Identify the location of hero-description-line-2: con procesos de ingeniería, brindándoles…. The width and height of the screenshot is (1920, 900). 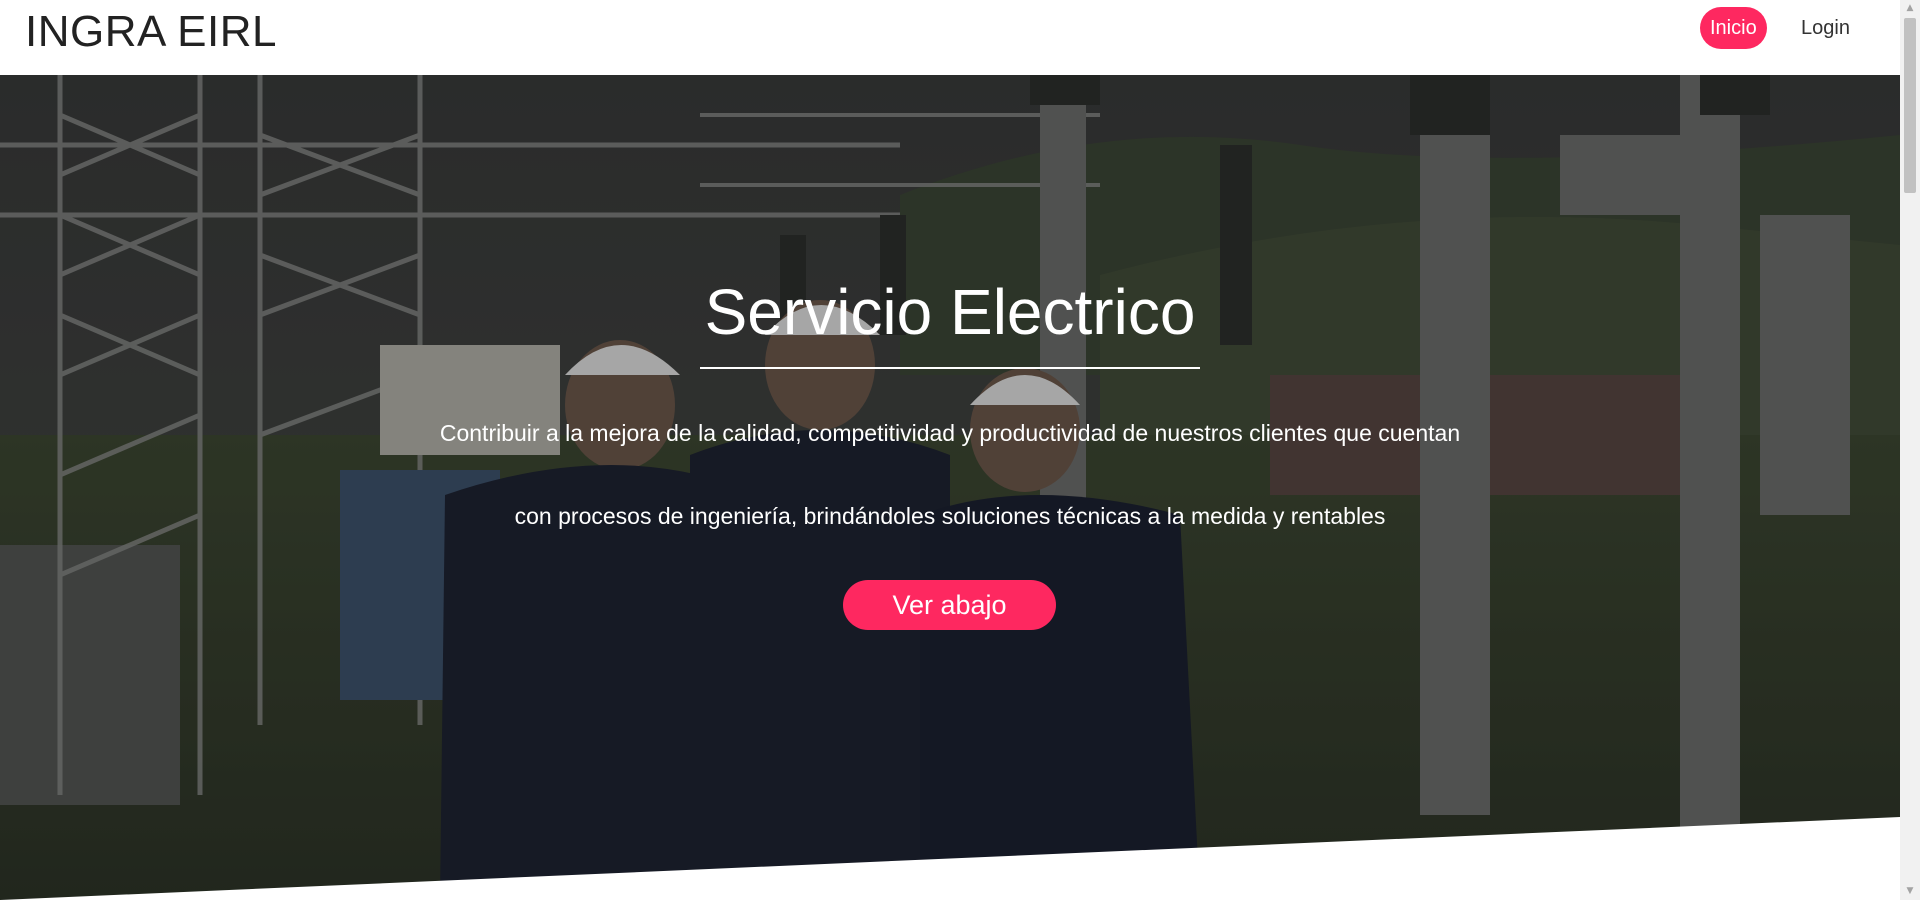
(950, 516).